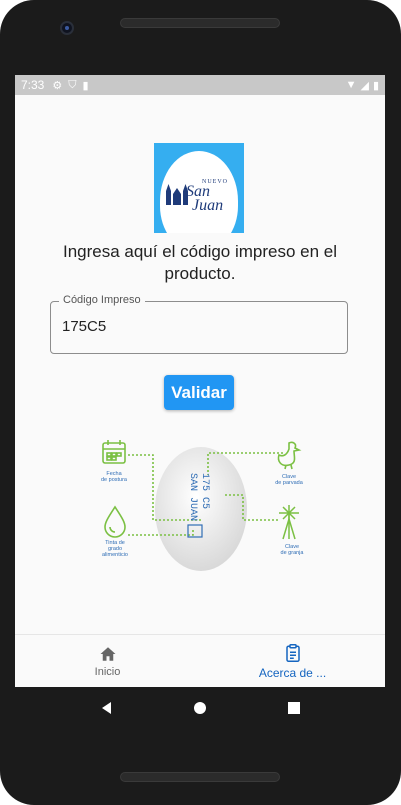 The image size is (401, 805). Describe the element at coordinates (293, 550) in the screenshot. I see `label-granja: Clave de granja` at that location.